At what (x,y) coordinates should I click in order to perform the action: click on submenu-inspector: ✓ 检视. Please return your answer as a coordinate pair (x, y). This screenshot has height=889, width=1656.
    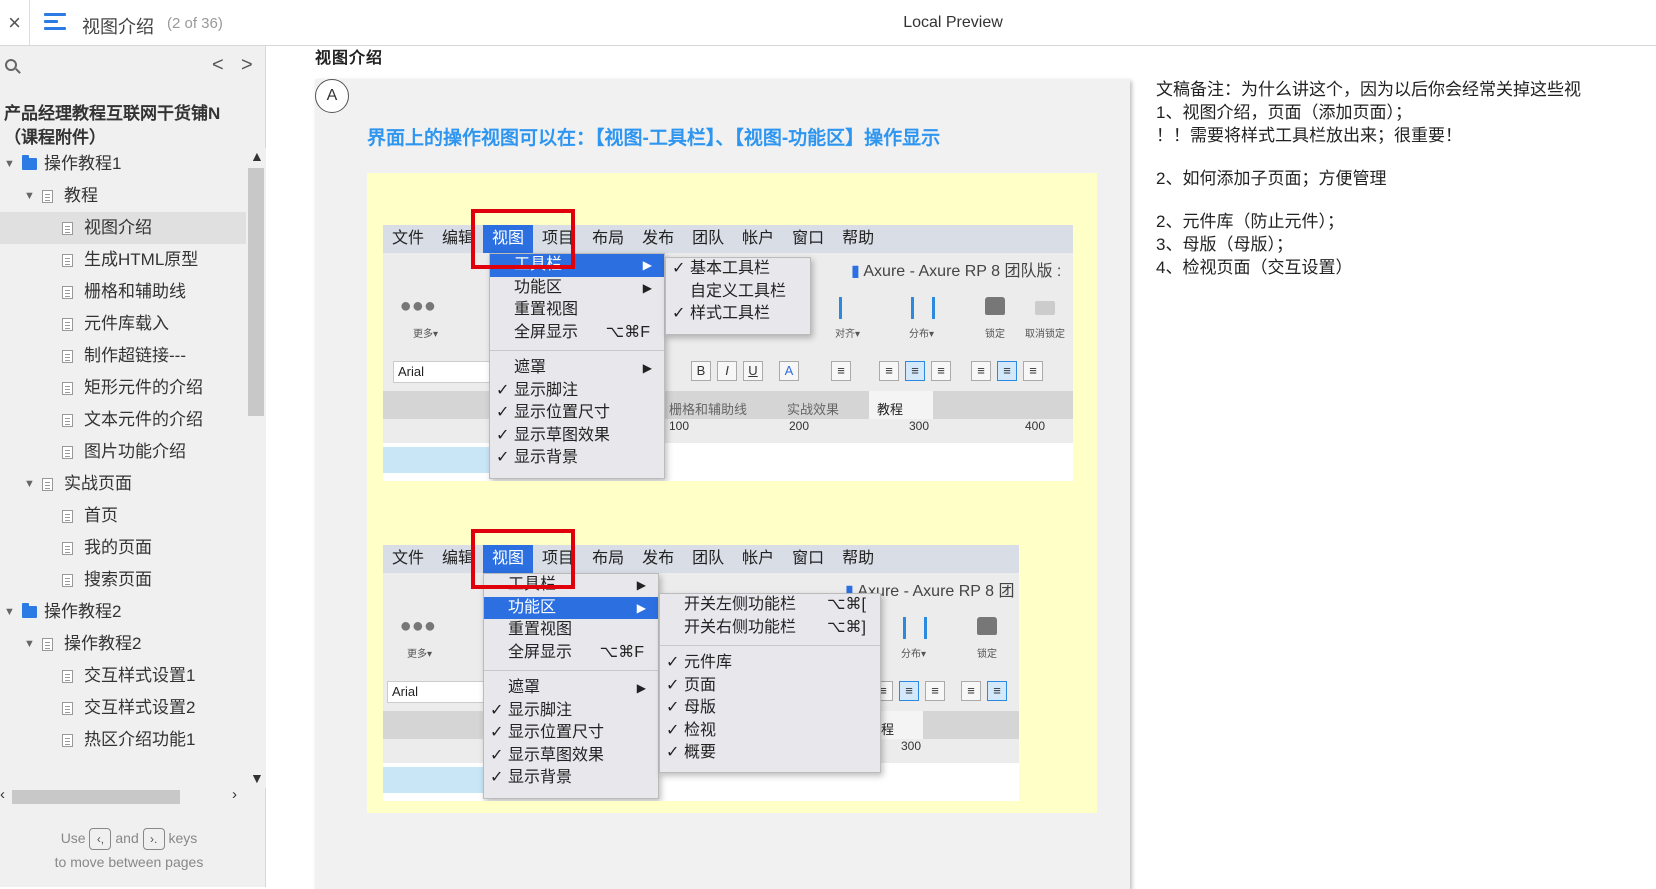
    Looking at the image, I should click on (770, 731).